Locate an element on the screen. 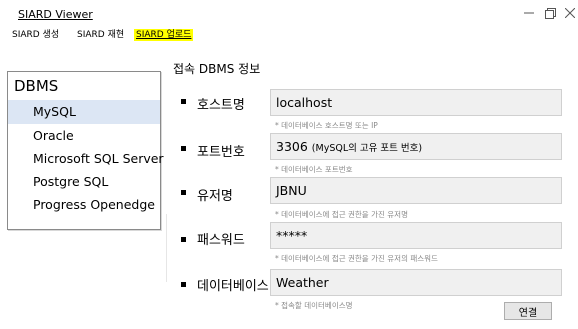 The image size is (578, 329). port-input: 3306 (MySQL의 고유 포트 번호) is located at coordinates (416, 146).